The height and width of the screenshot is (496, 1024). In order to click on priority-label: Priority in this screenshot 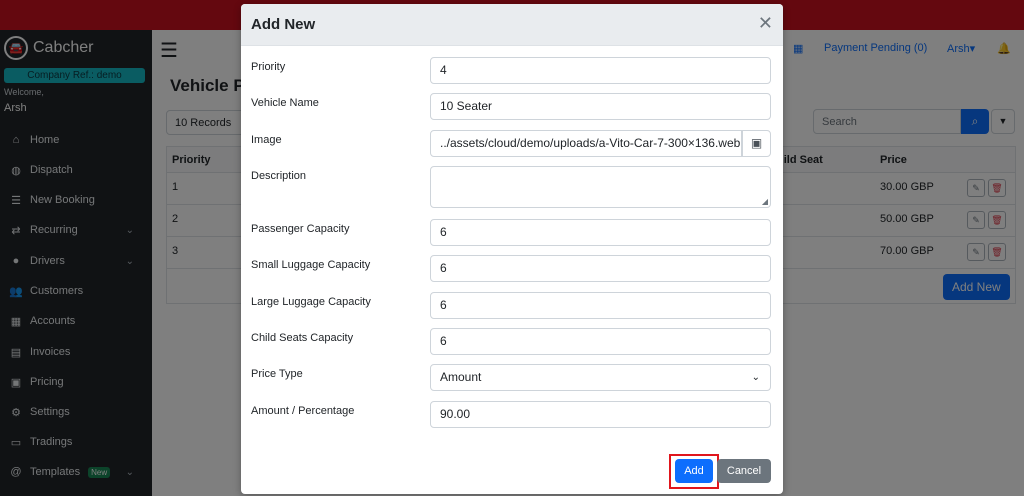, I will do `click(268, 67)`.